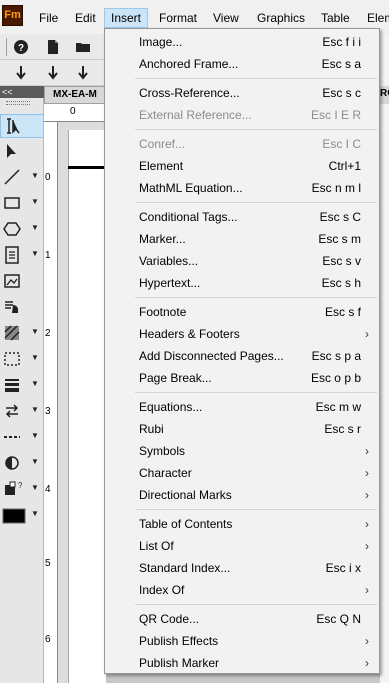 Image resolution: width=389 pixels, height=683 pixels. Describe the element at coordinates (22, 92) in the screenshot. I see `tools-panel-collapse: <<` at that location.